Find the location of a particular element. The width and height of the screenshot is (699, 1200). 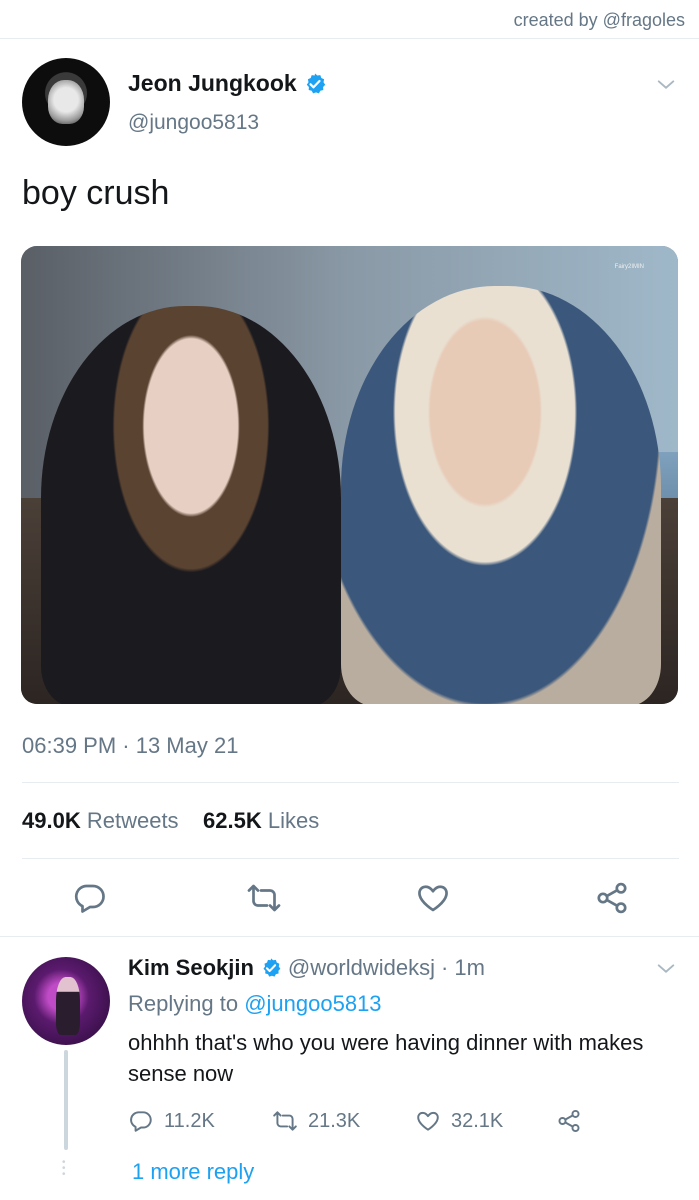

reply-avatar is located at coordinates (66, 1001).